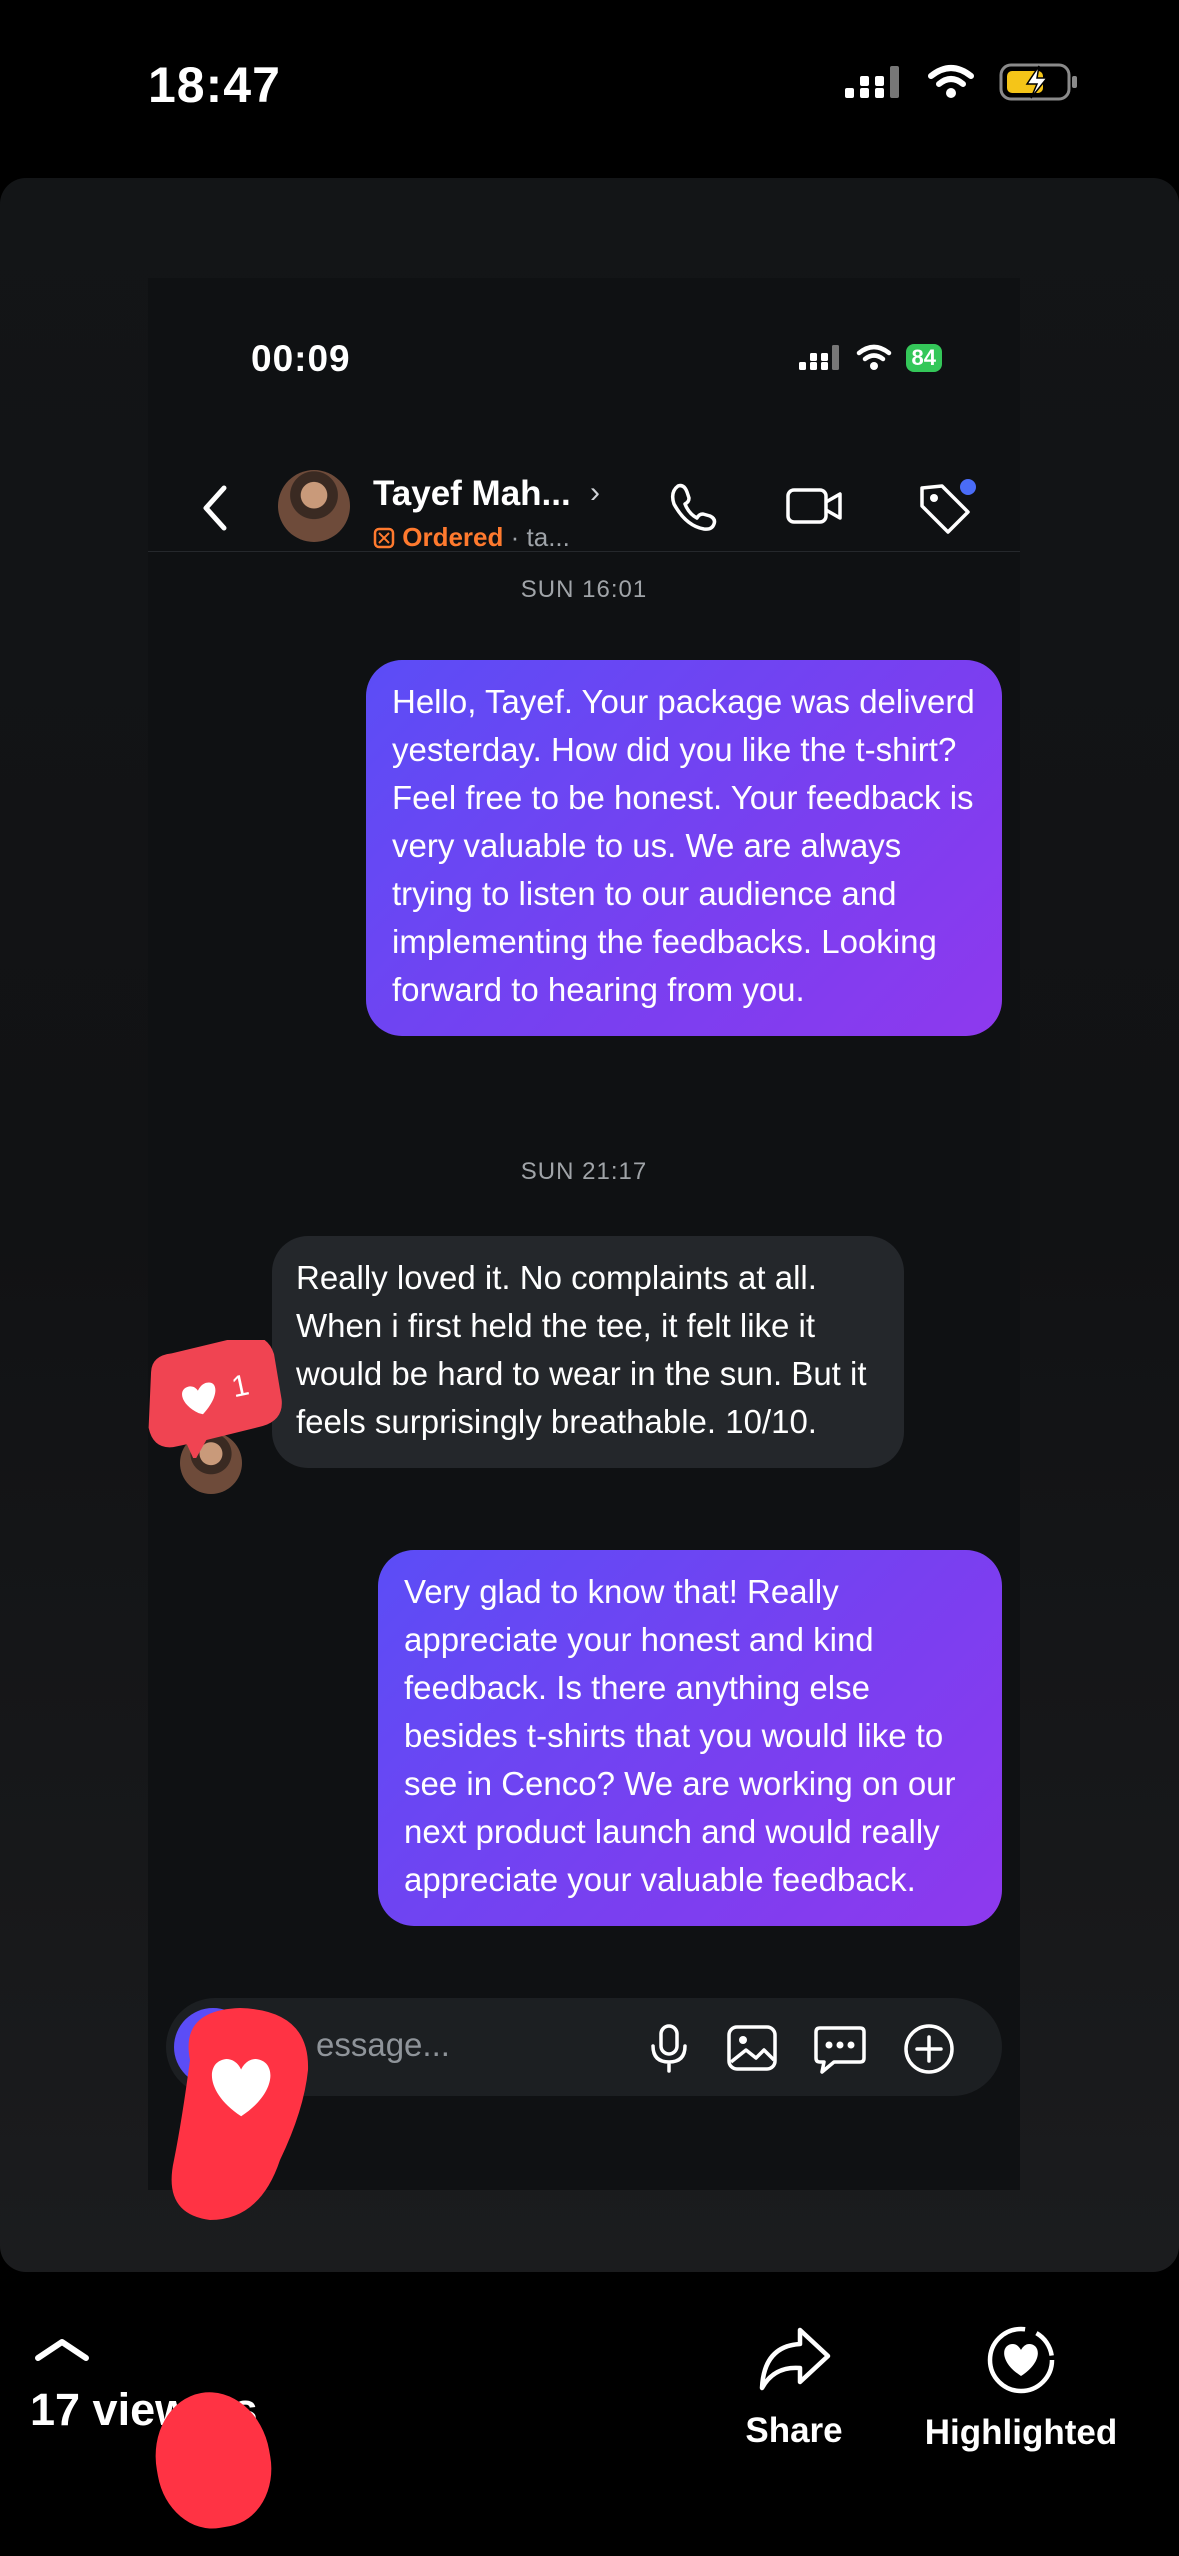 This screenshot has width=1179, height=2556. What do you see at coordinates (814, 506) in the screenshot?
I see `video-call-icon` at bounding box center [814, 506].